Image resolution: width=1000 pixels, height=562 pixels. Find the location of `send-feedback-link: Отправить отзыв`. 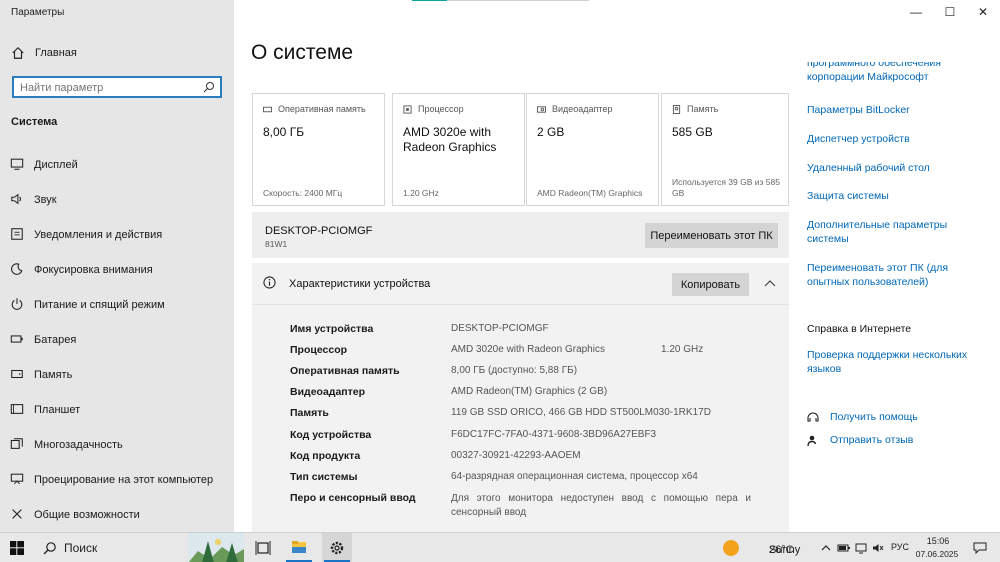

send-feedback-link: Отправить отзыв is located at coordinates (897, 442).